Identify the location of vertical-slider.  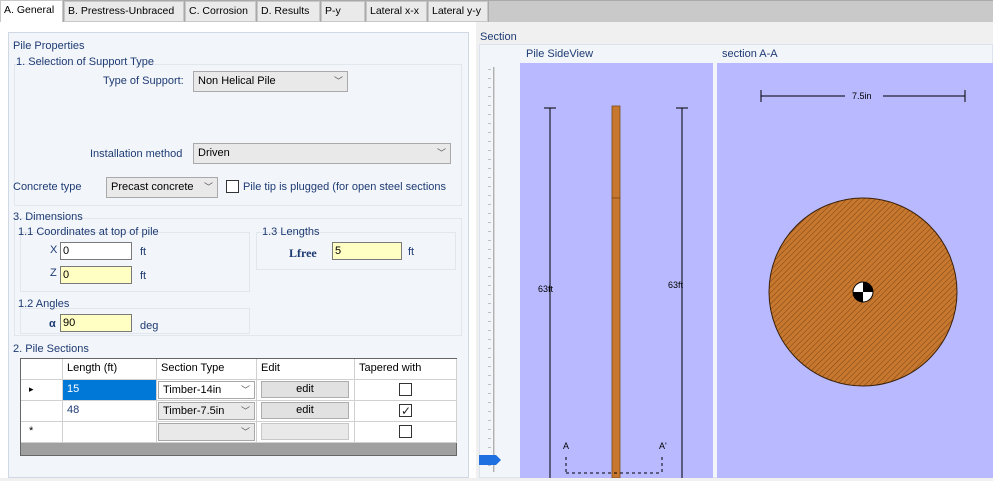
(491, 272).